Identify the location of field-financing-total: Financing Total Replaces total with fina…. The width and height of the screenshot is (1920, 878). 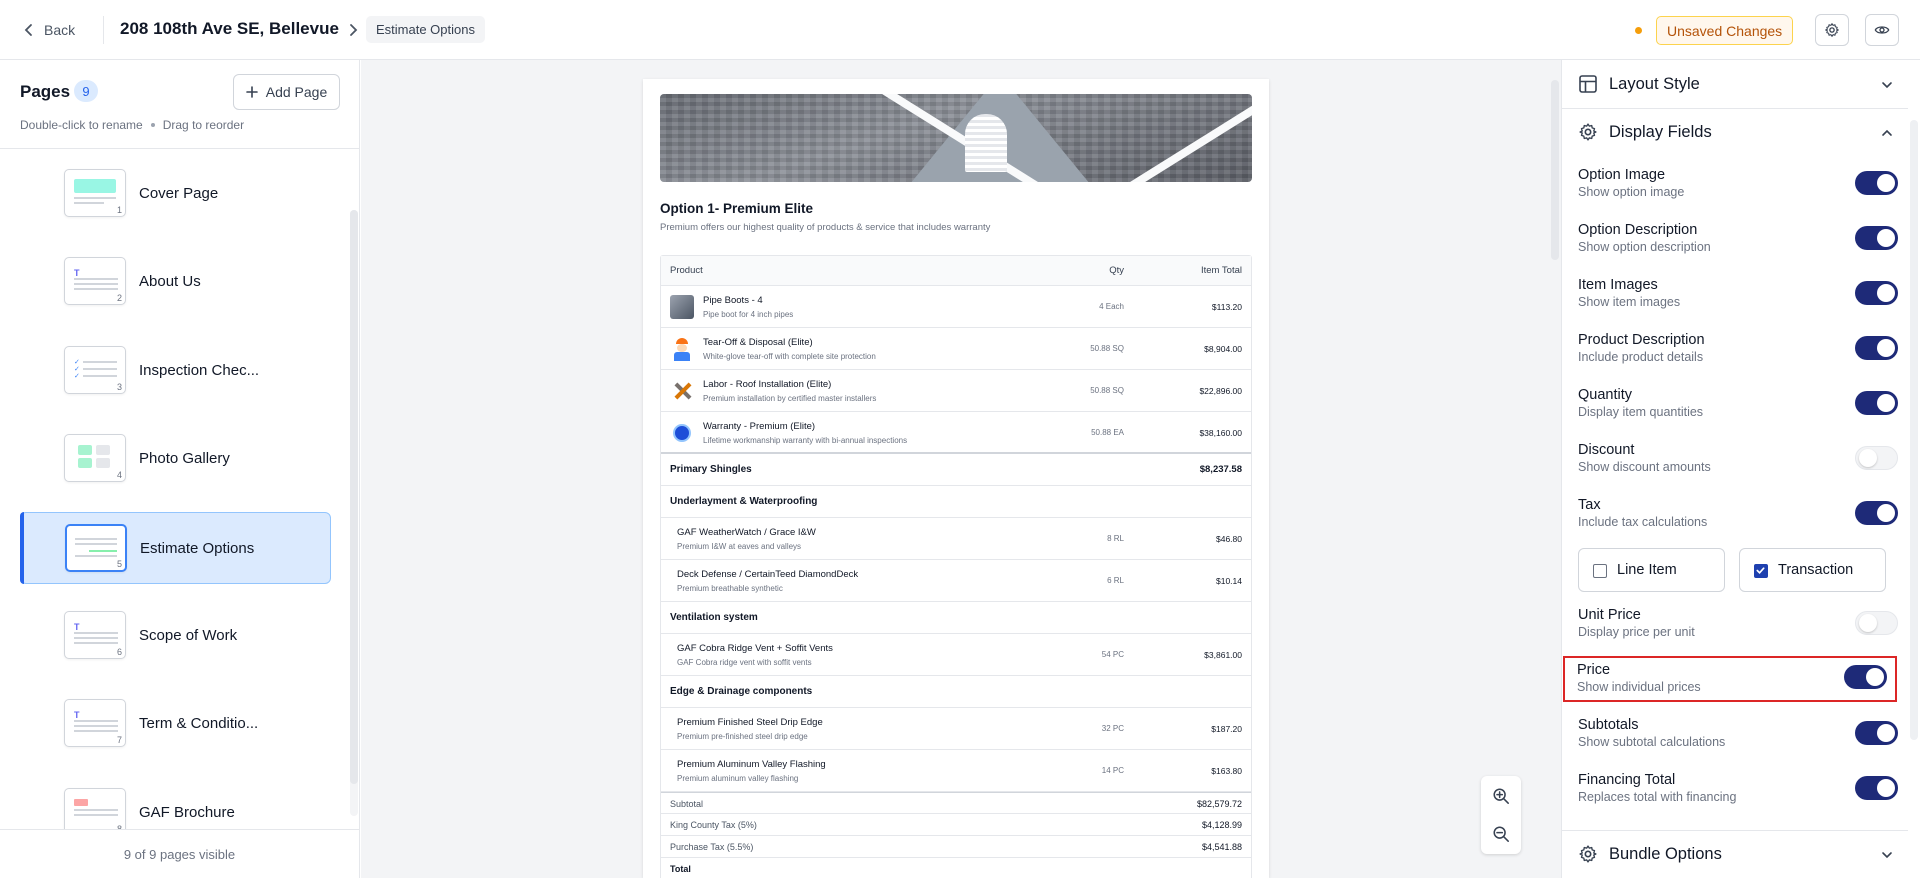
(1738, 792).